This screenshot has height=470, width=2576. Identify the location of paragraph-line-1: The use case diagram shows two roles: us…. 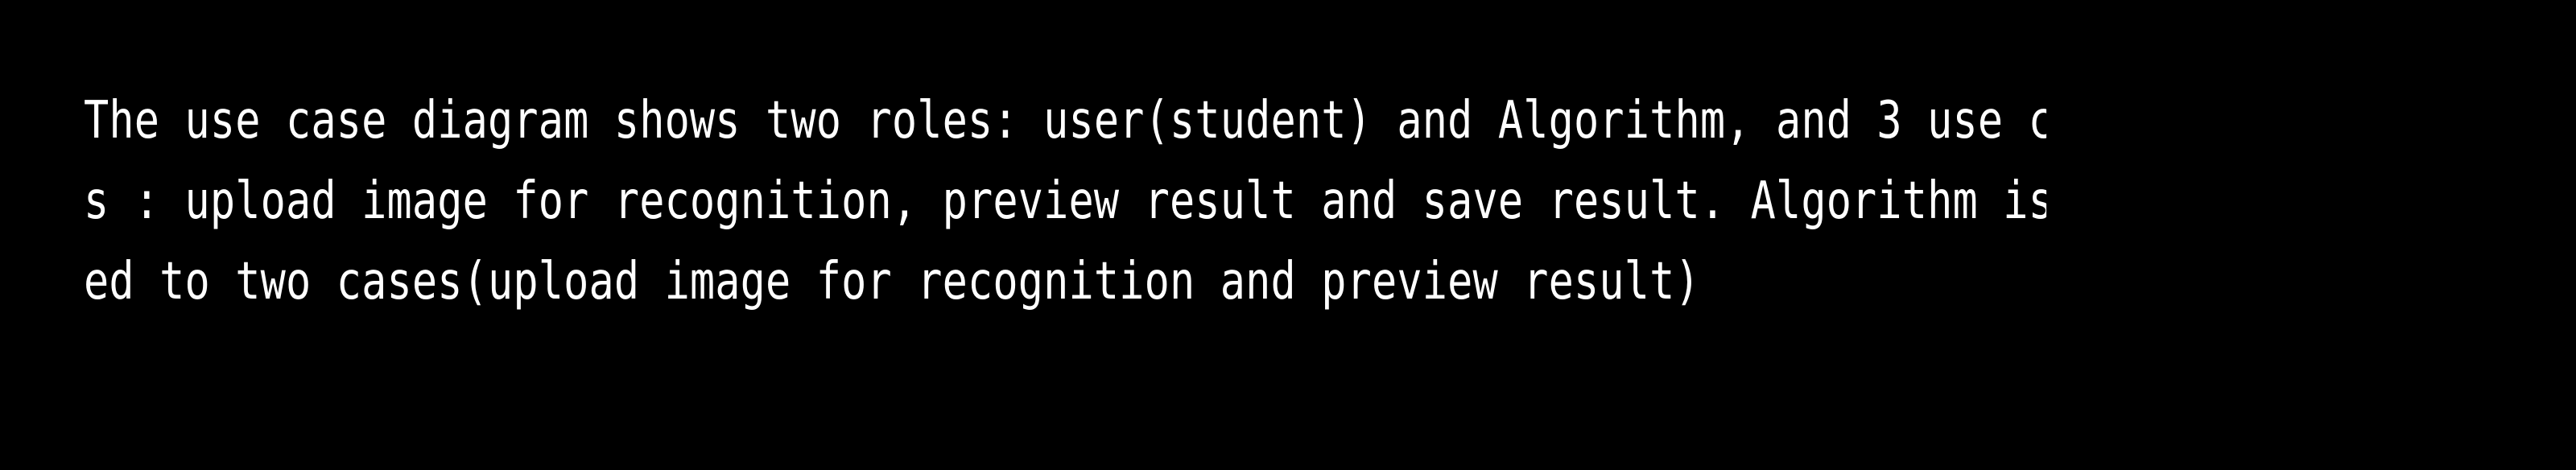
(1065, 120).